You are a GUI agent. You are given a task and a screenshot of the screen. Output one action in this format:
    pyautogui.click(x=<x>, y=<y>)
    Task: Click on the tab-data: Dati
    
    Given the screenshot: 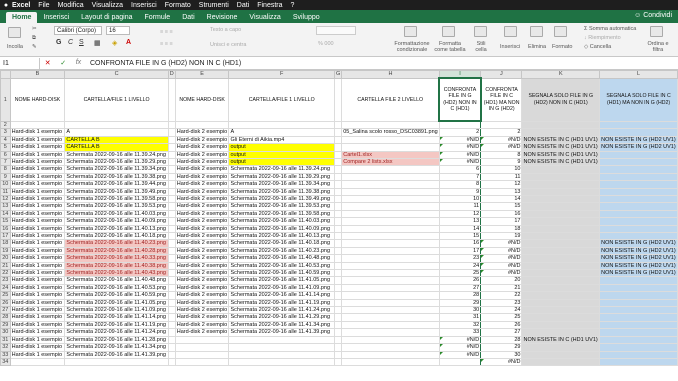 What is the action you would take?
    pyautogui.click(x=188, y=17)
    